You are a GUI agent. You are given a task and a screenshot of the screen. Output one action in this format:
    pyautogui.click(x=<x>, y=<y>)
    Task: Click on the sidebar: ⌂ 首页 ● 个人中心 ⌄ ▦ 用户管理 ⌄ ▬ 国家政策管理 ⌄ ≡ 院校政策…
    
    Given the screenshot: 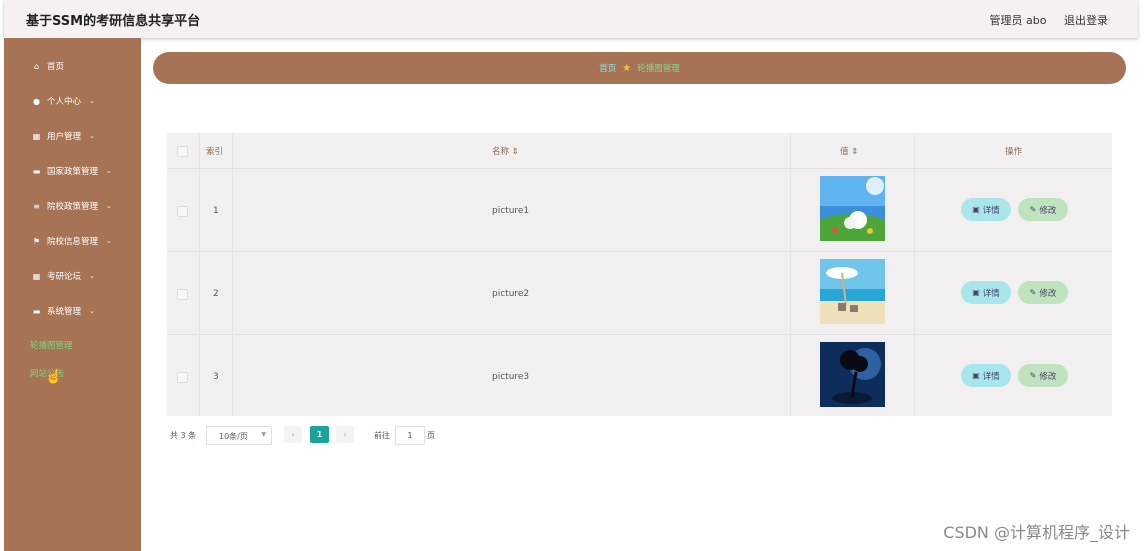 What is the action you would take?
    pyautogui.click(x=72, y=294)
    